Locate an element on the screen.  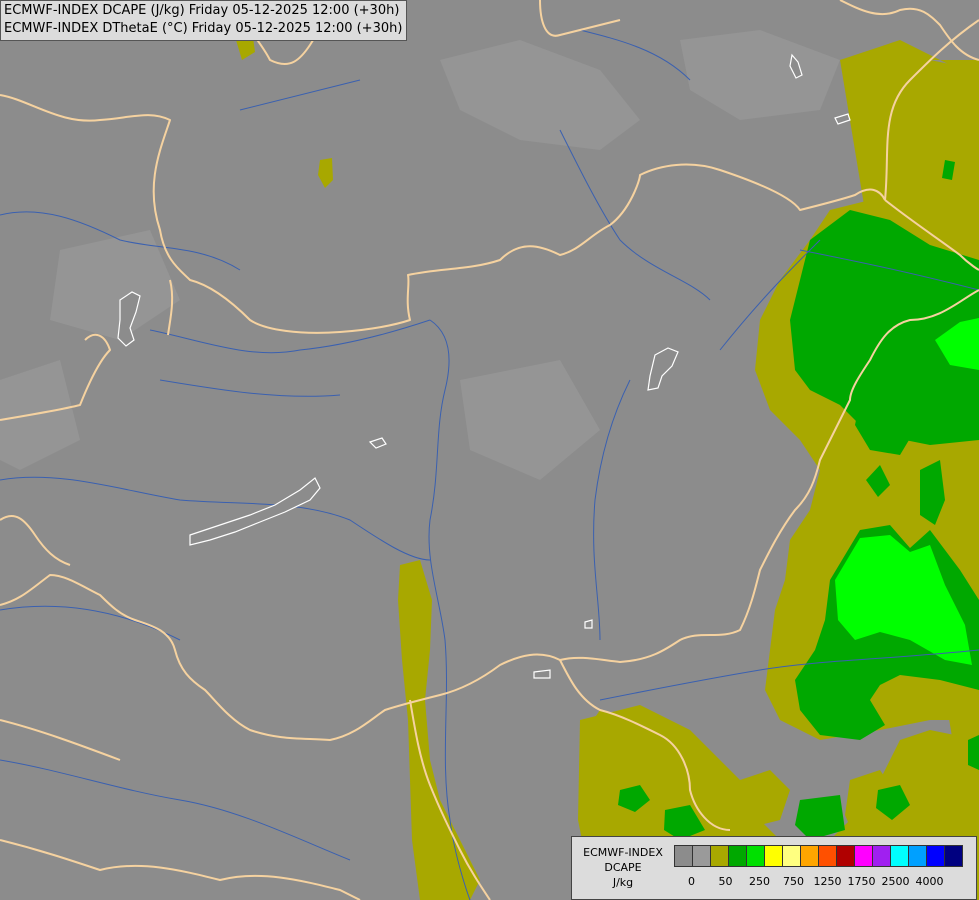
legend-tick-label: 750 is located at coordinates (793, 881).